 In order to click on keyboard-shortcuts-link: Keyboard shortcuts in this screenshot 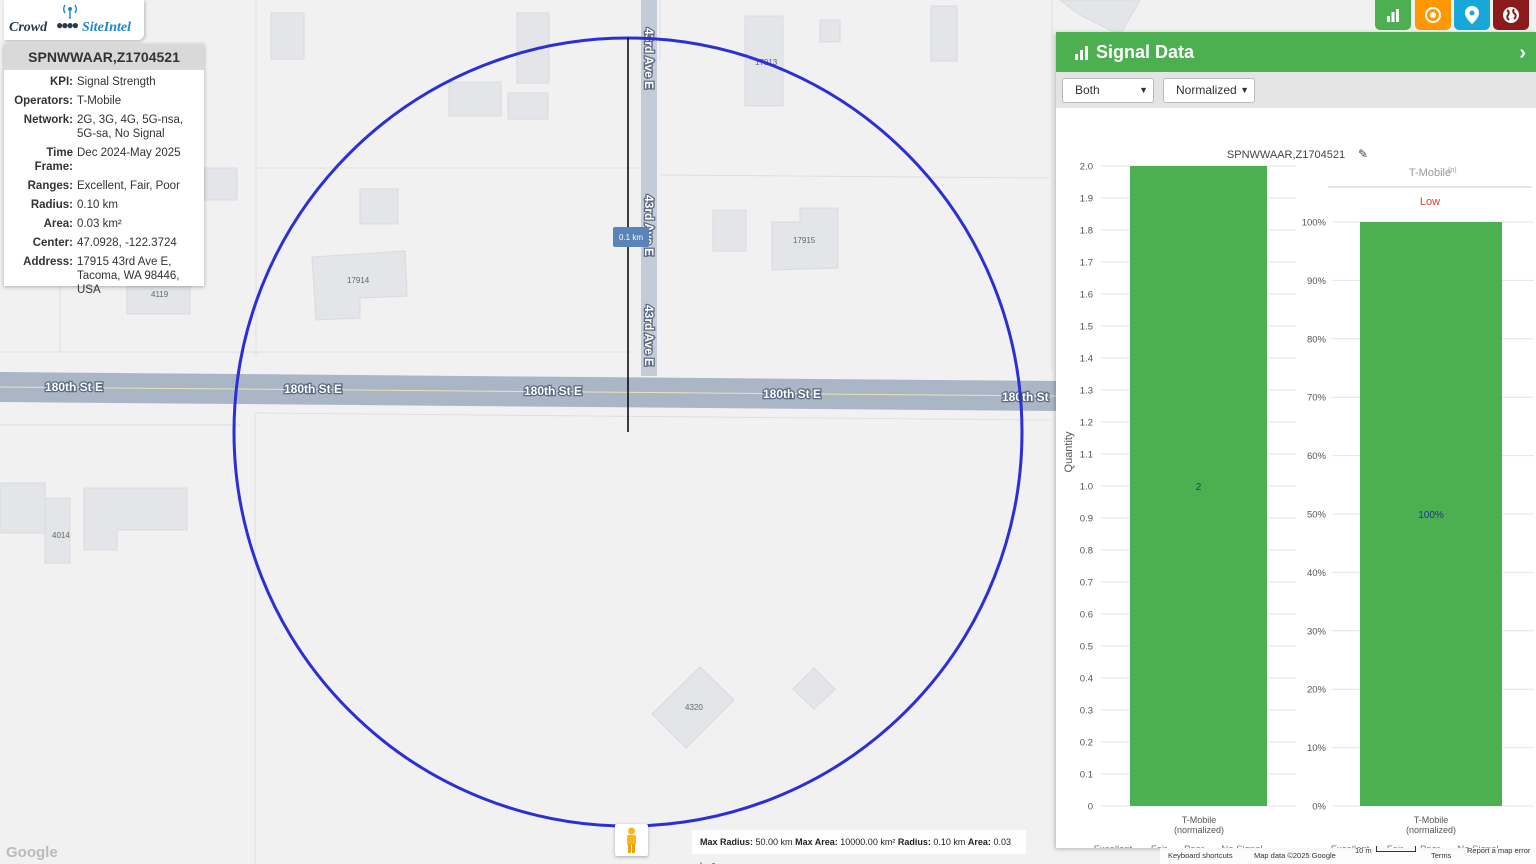, I will do `click(1200, 855)`.